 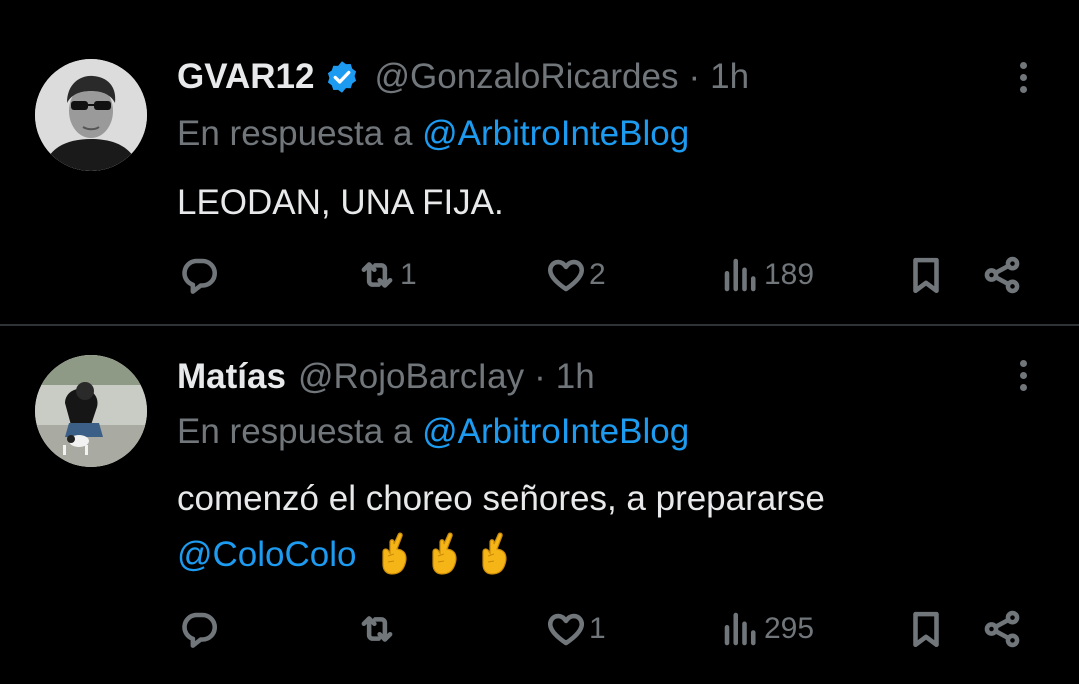 I want to click on display-name: Matías, so click(x=231, y=377).